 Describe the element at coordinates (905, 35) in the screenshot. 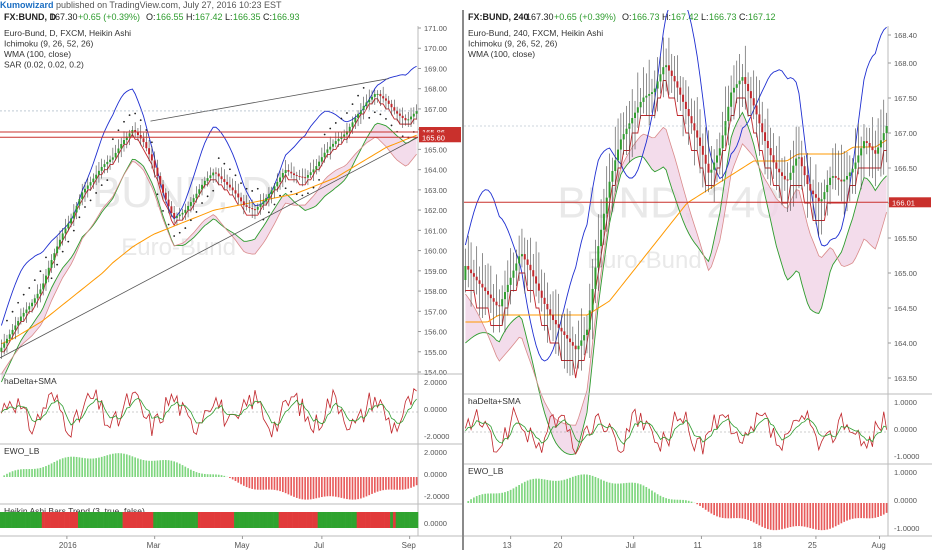

I see `price-tick-label: 168.40` at that location.